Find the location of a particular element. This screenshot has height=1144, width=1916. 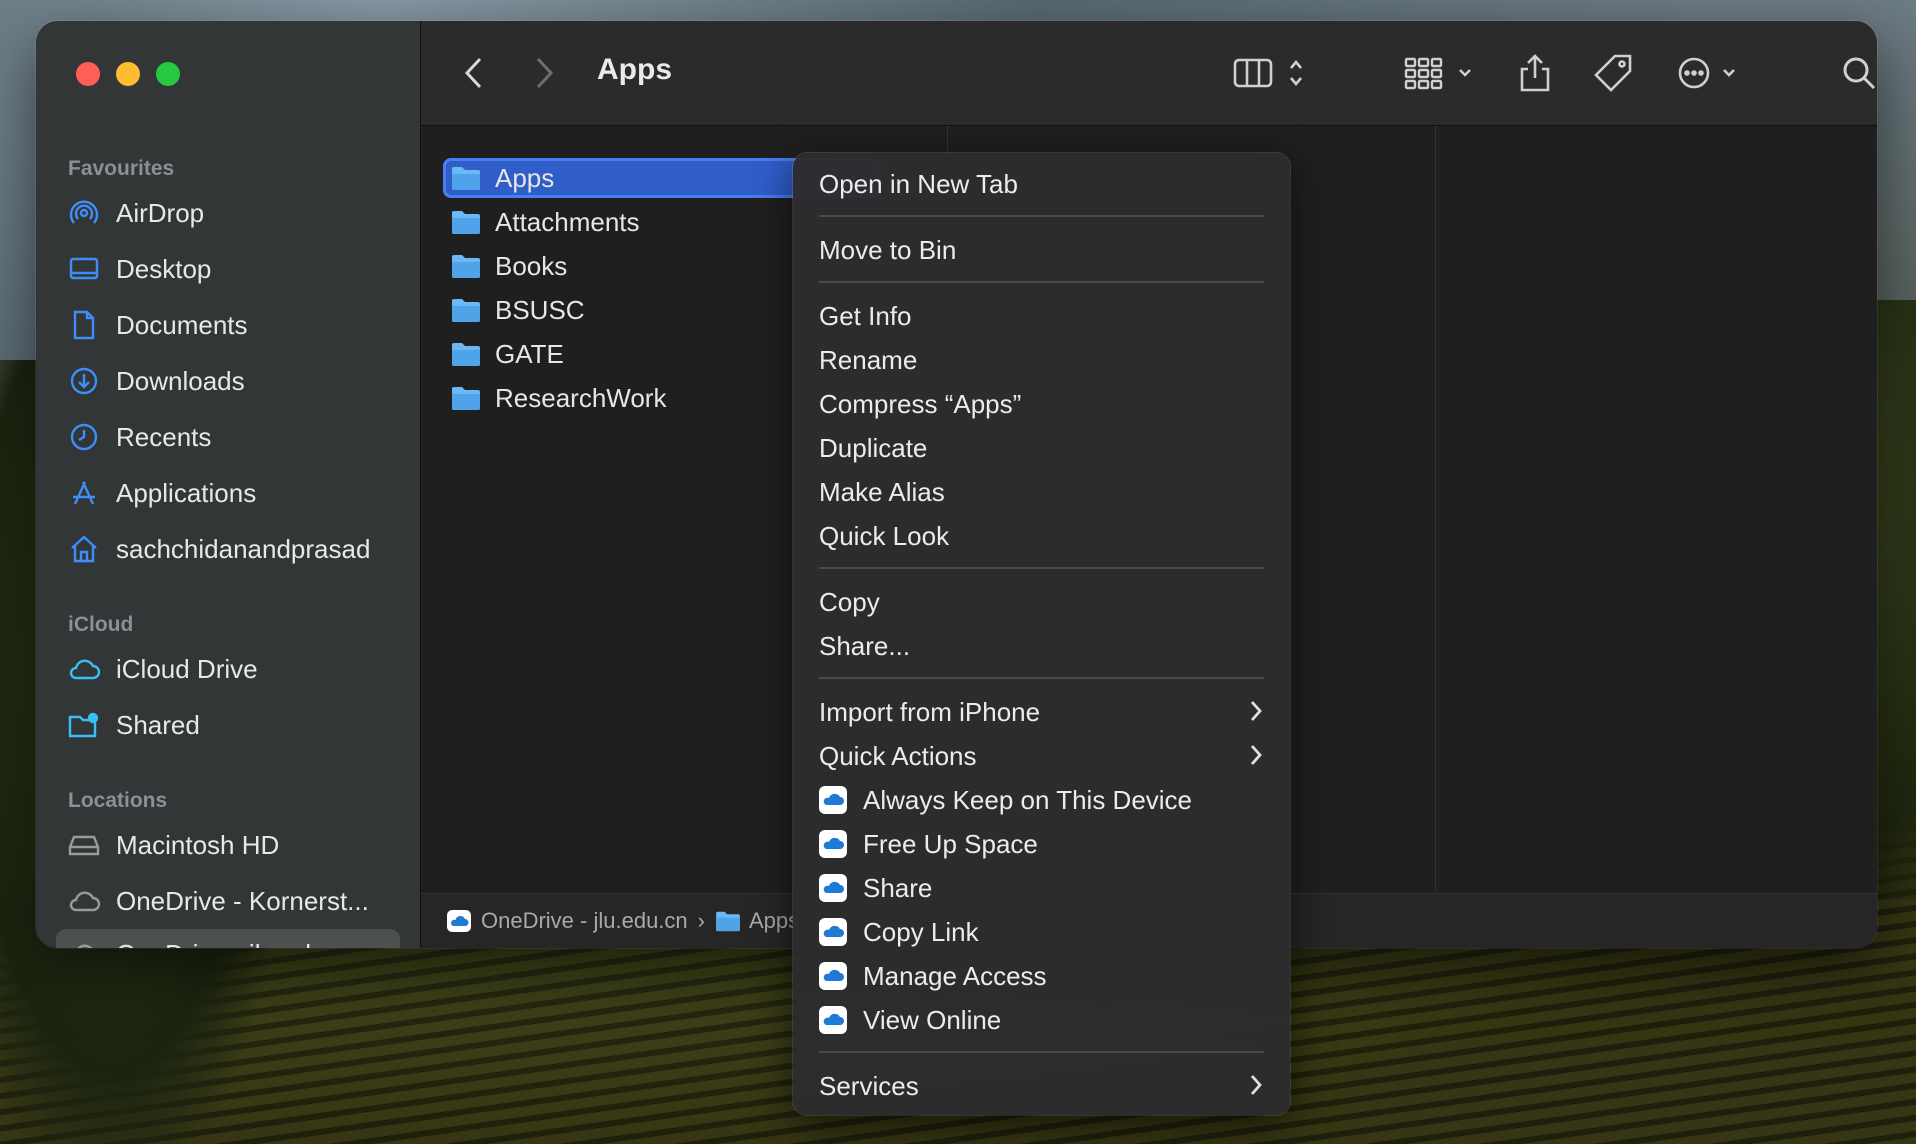

share-button is located at coordinates (1535, 73).